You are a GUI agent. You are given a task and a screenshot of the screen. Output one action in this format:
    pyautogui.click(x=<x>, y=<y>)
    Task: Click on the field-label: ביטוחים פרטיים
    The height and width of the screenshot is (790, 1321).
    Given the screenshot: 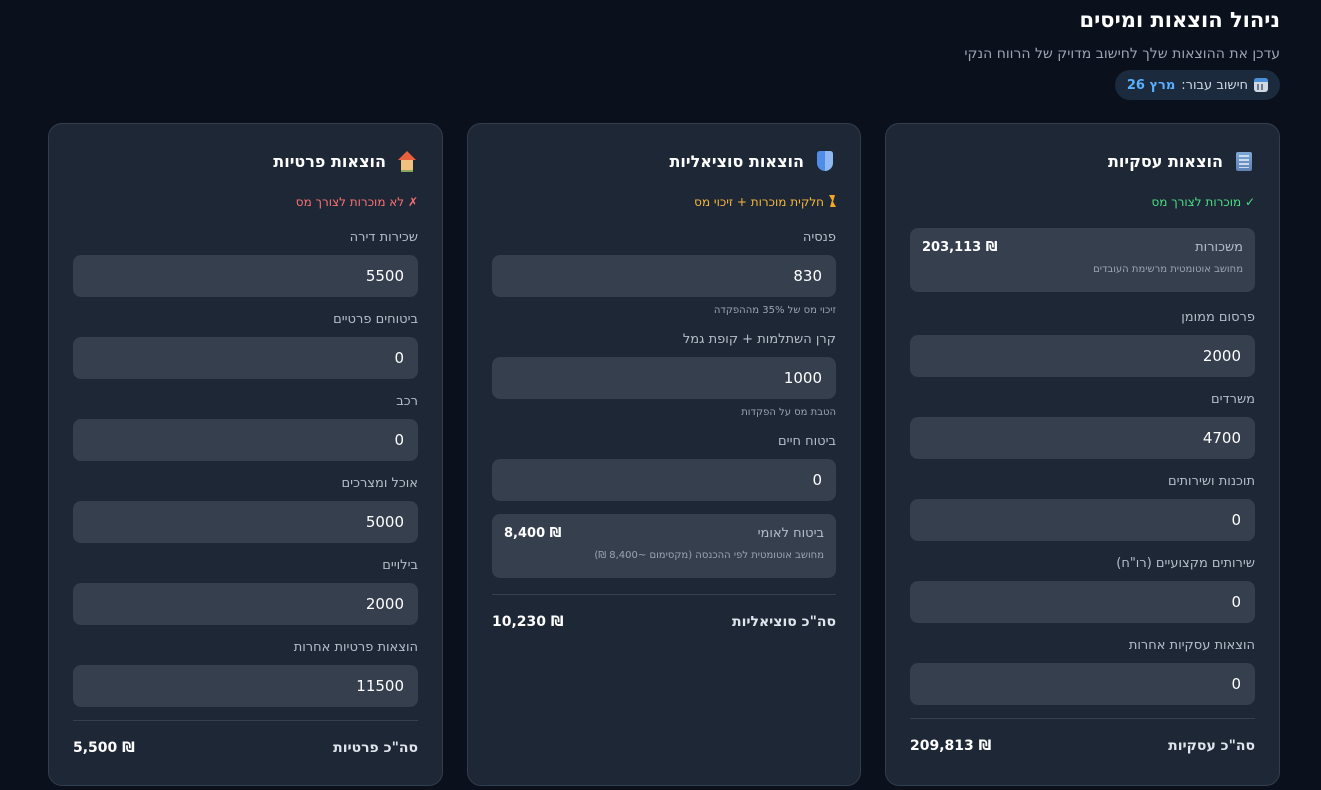 What is the action you would take?
    pyautogui.click(x=375, y=319)
    